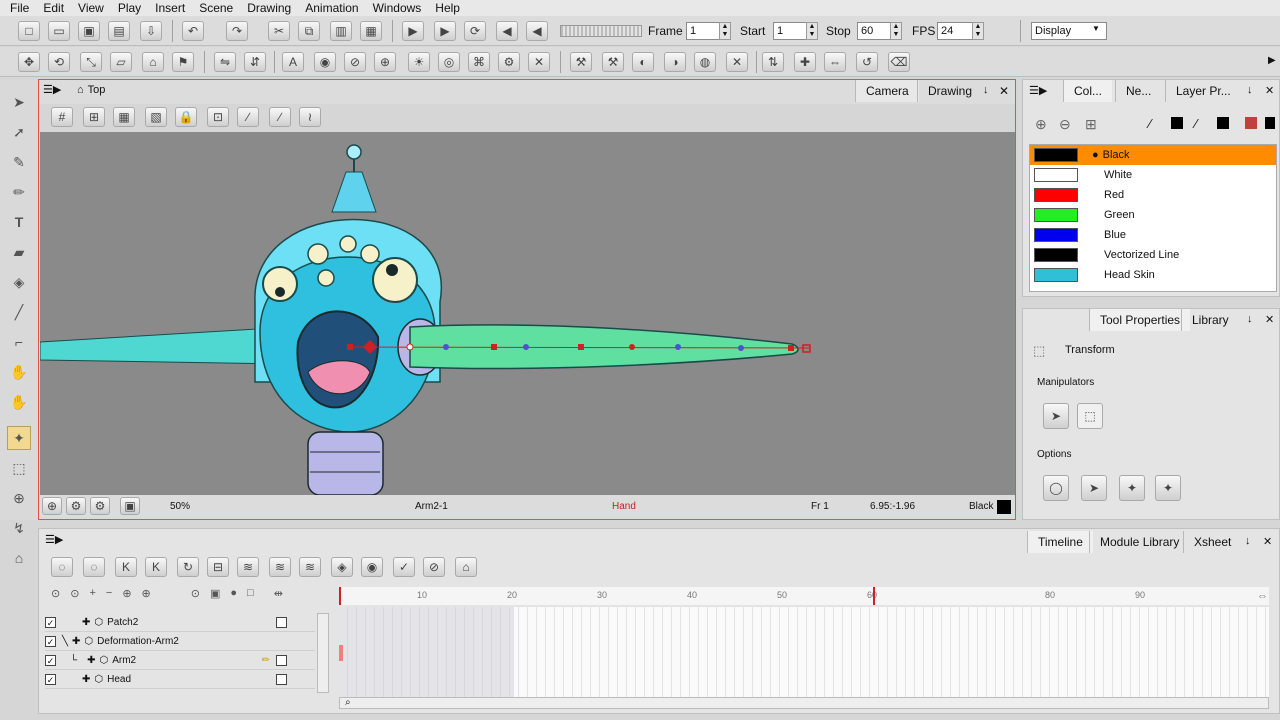 The image size is (1280, 720). Describe the element at coordinates (804, 703) in the screenshot. I see `frame-scrollbar` at that location.